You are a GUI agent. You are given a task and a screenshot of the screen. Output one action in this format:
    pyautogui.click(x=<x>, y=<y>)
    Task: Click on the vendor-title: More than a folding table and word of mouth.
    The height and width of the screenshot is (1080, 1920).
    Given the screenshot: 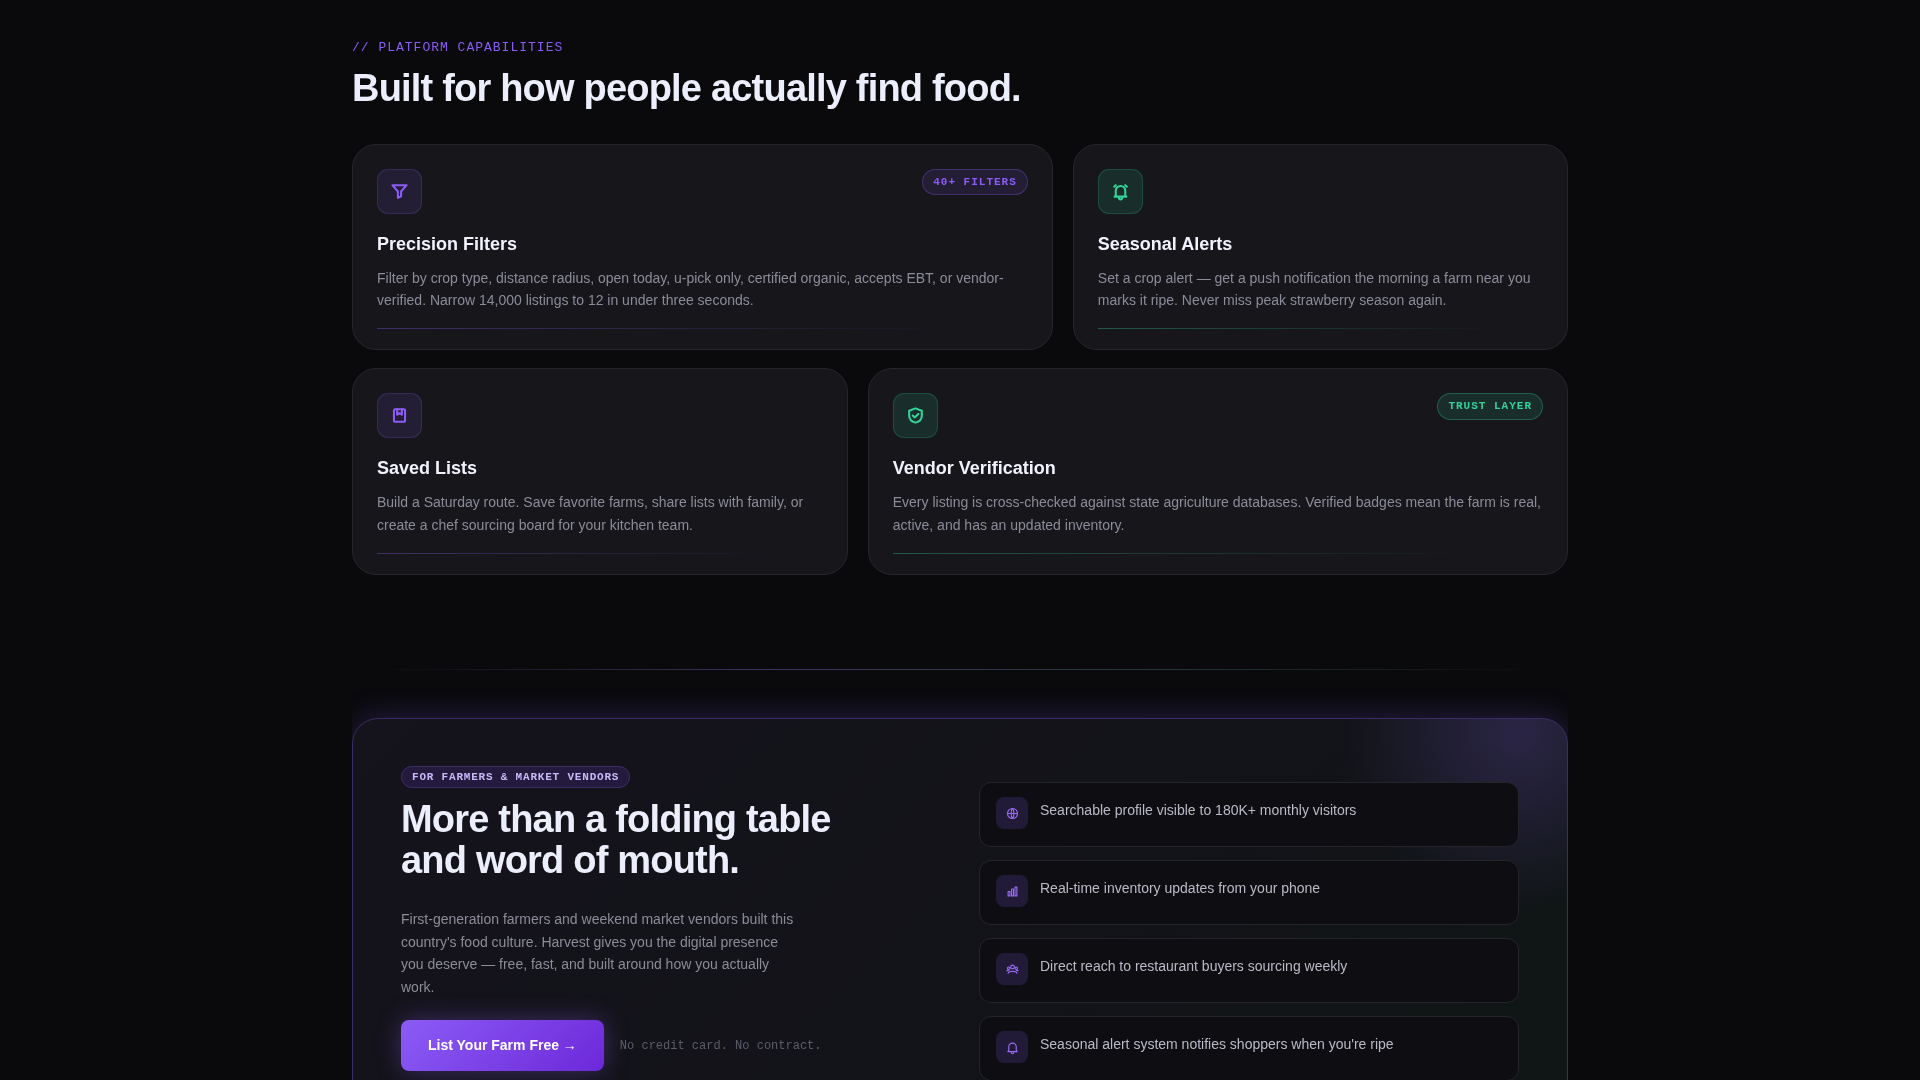 What is the action you would take?
    pyautogui.click(x=616, y=840)
    